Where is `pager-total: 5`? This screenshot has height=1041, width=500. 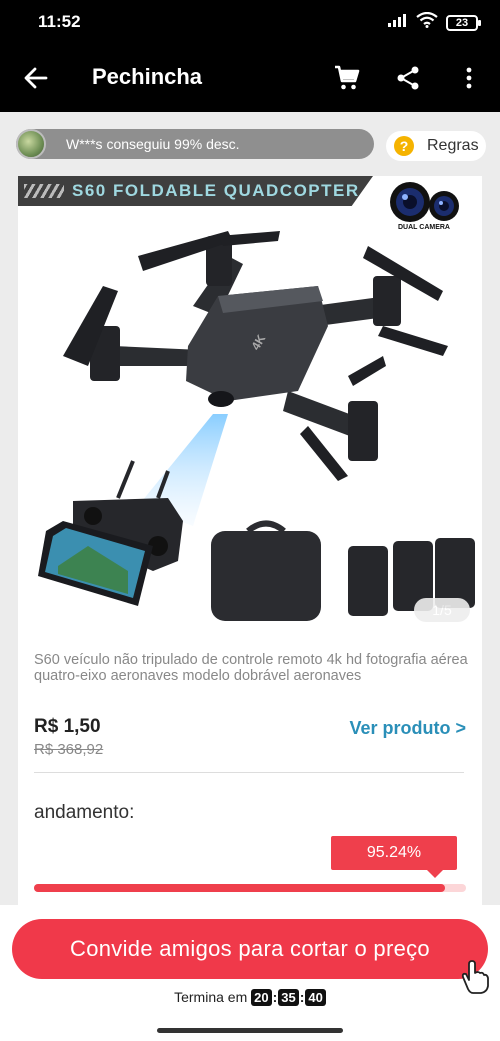 pager-total: 5 is located at coordinates (447, 610).